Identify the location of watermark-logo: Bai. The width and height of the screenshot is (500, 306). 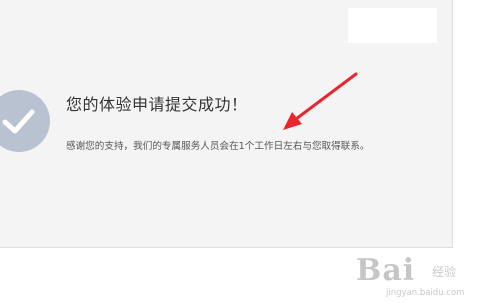
(386, 270).